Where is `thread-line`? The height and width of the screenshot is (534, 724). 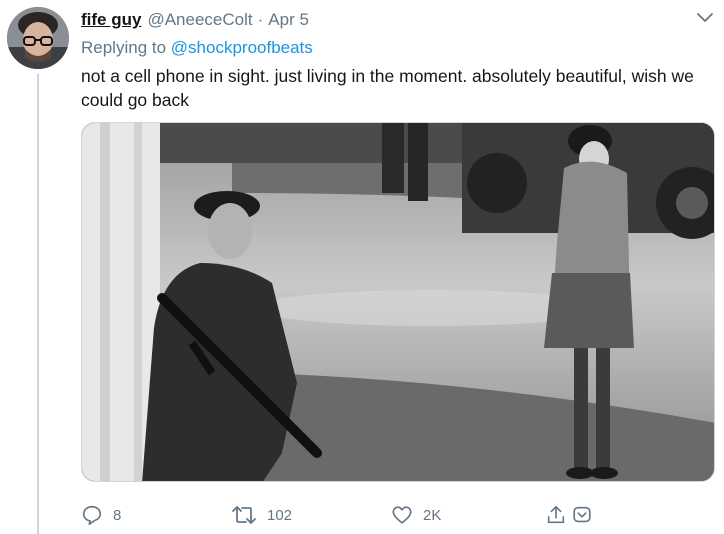 thread-line is located at coordinates (38, 304).